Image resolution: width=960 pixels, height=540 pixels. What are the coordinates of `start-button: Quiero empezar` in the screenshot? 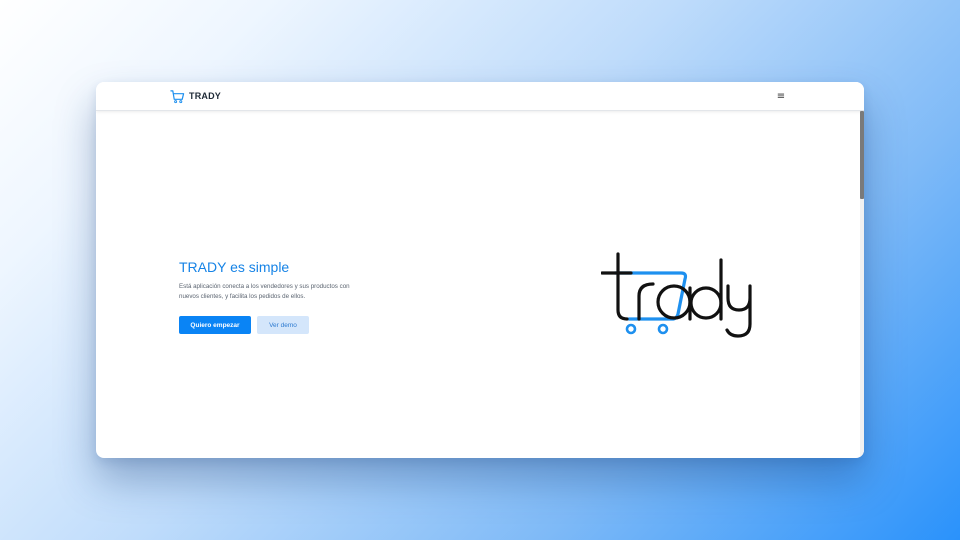 It's located at (215, 325).